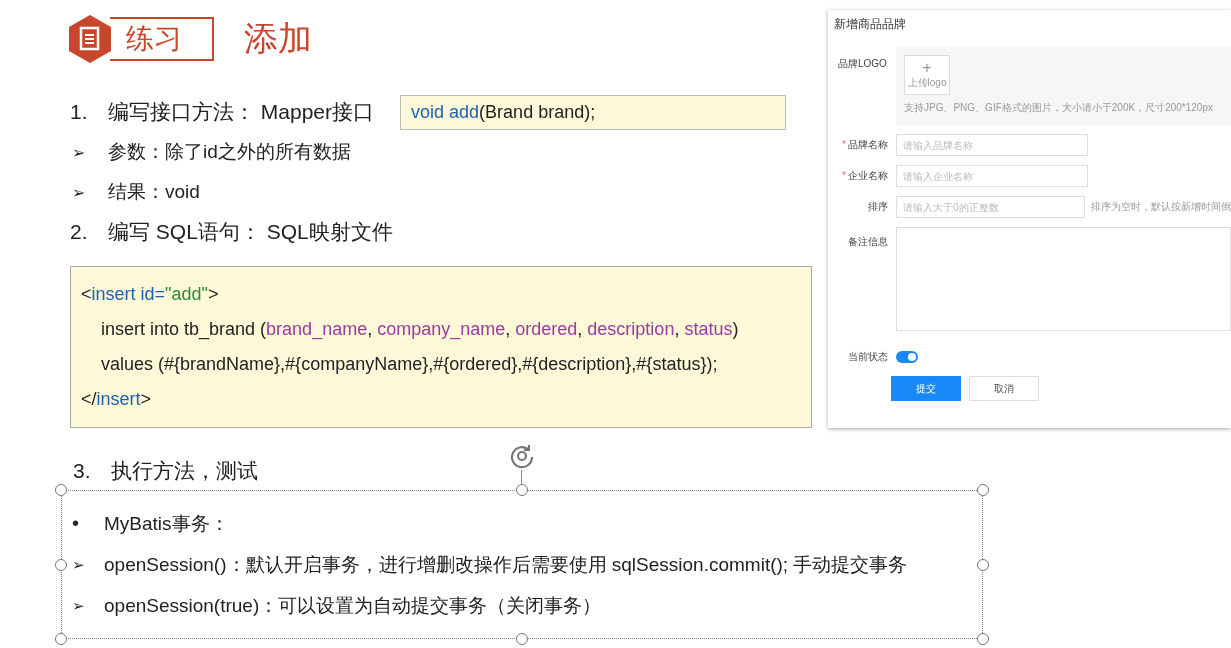 This screenshot has width=1231, height=648. I want to click on field-label: 排序, so click(878, 206).